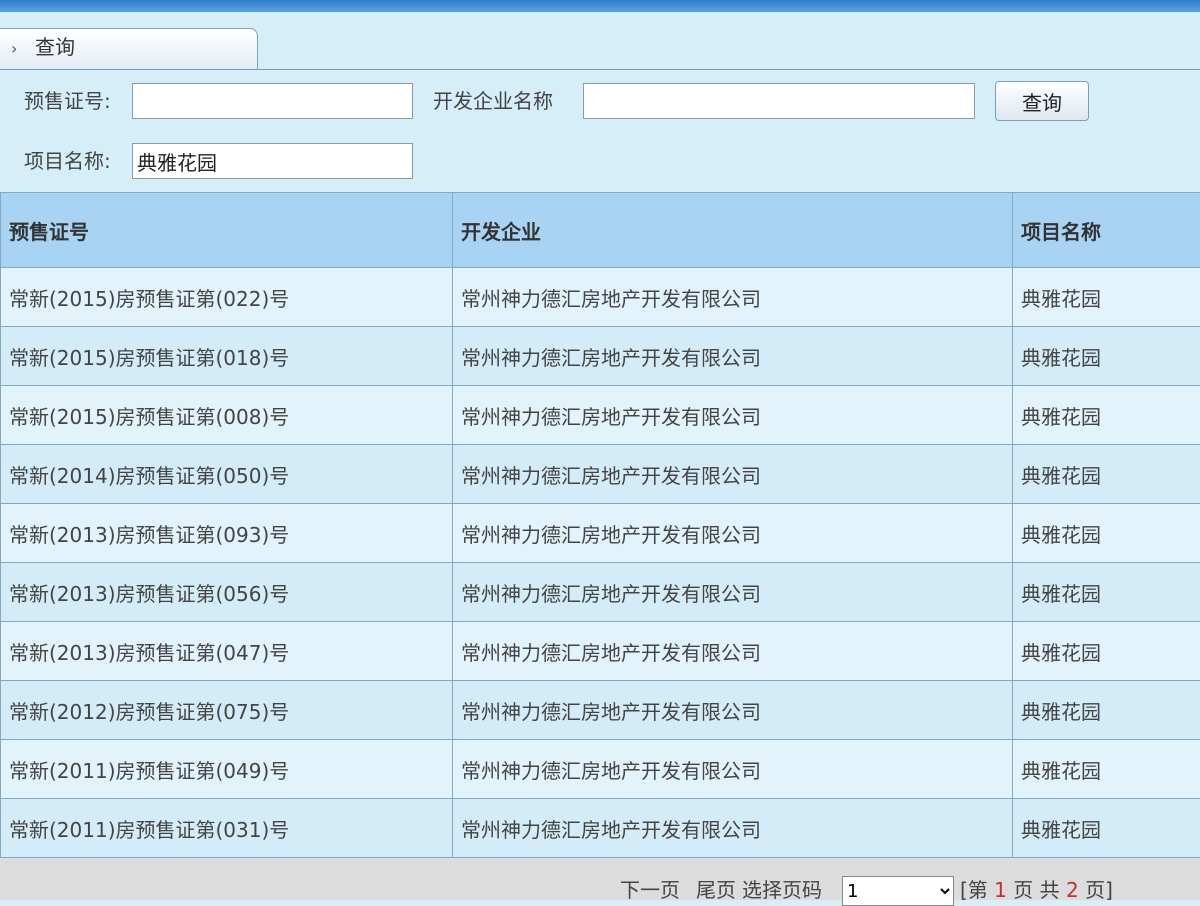 This screenshot has height=906, width=1200. Describe the element at coordinates (974, 890) in the screenshot. I see `page-info-open: [第` at that location.